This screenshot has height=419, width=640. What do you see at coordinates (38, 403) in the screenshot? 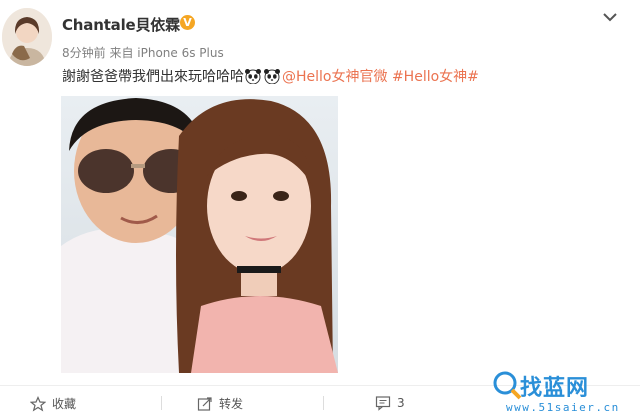
I see `star-icon` at bounding box center [38, 403].